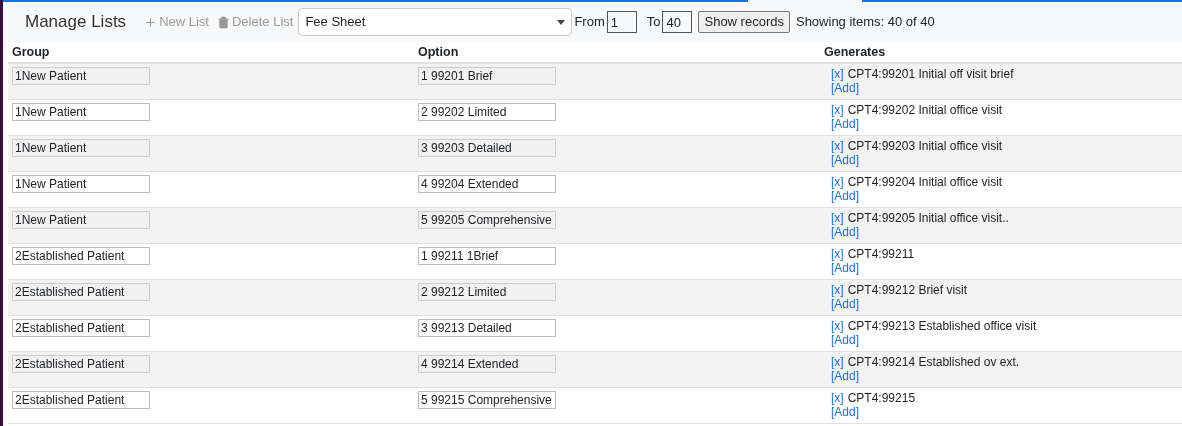 This screenshot has height=426, width=1182. Describe the element at coordinates (487, 292) in the screenshot. I see `option-field: 2 99212 Limited` at that location.